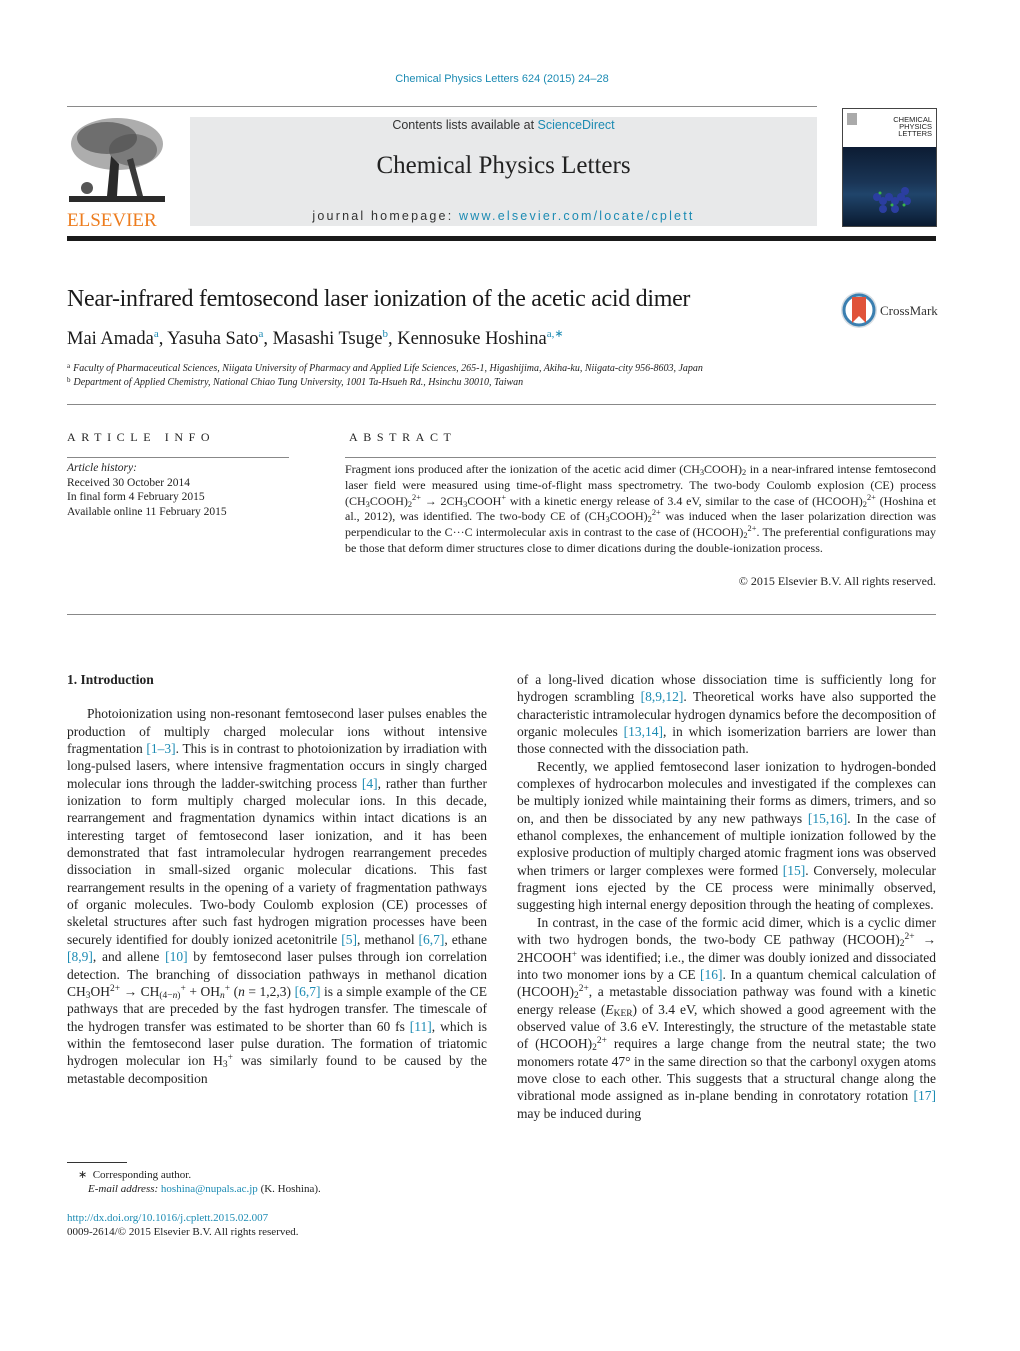  Describe the element at coordinates (97, 1162) in the screenshot. I see `footnote-divider` at that location.